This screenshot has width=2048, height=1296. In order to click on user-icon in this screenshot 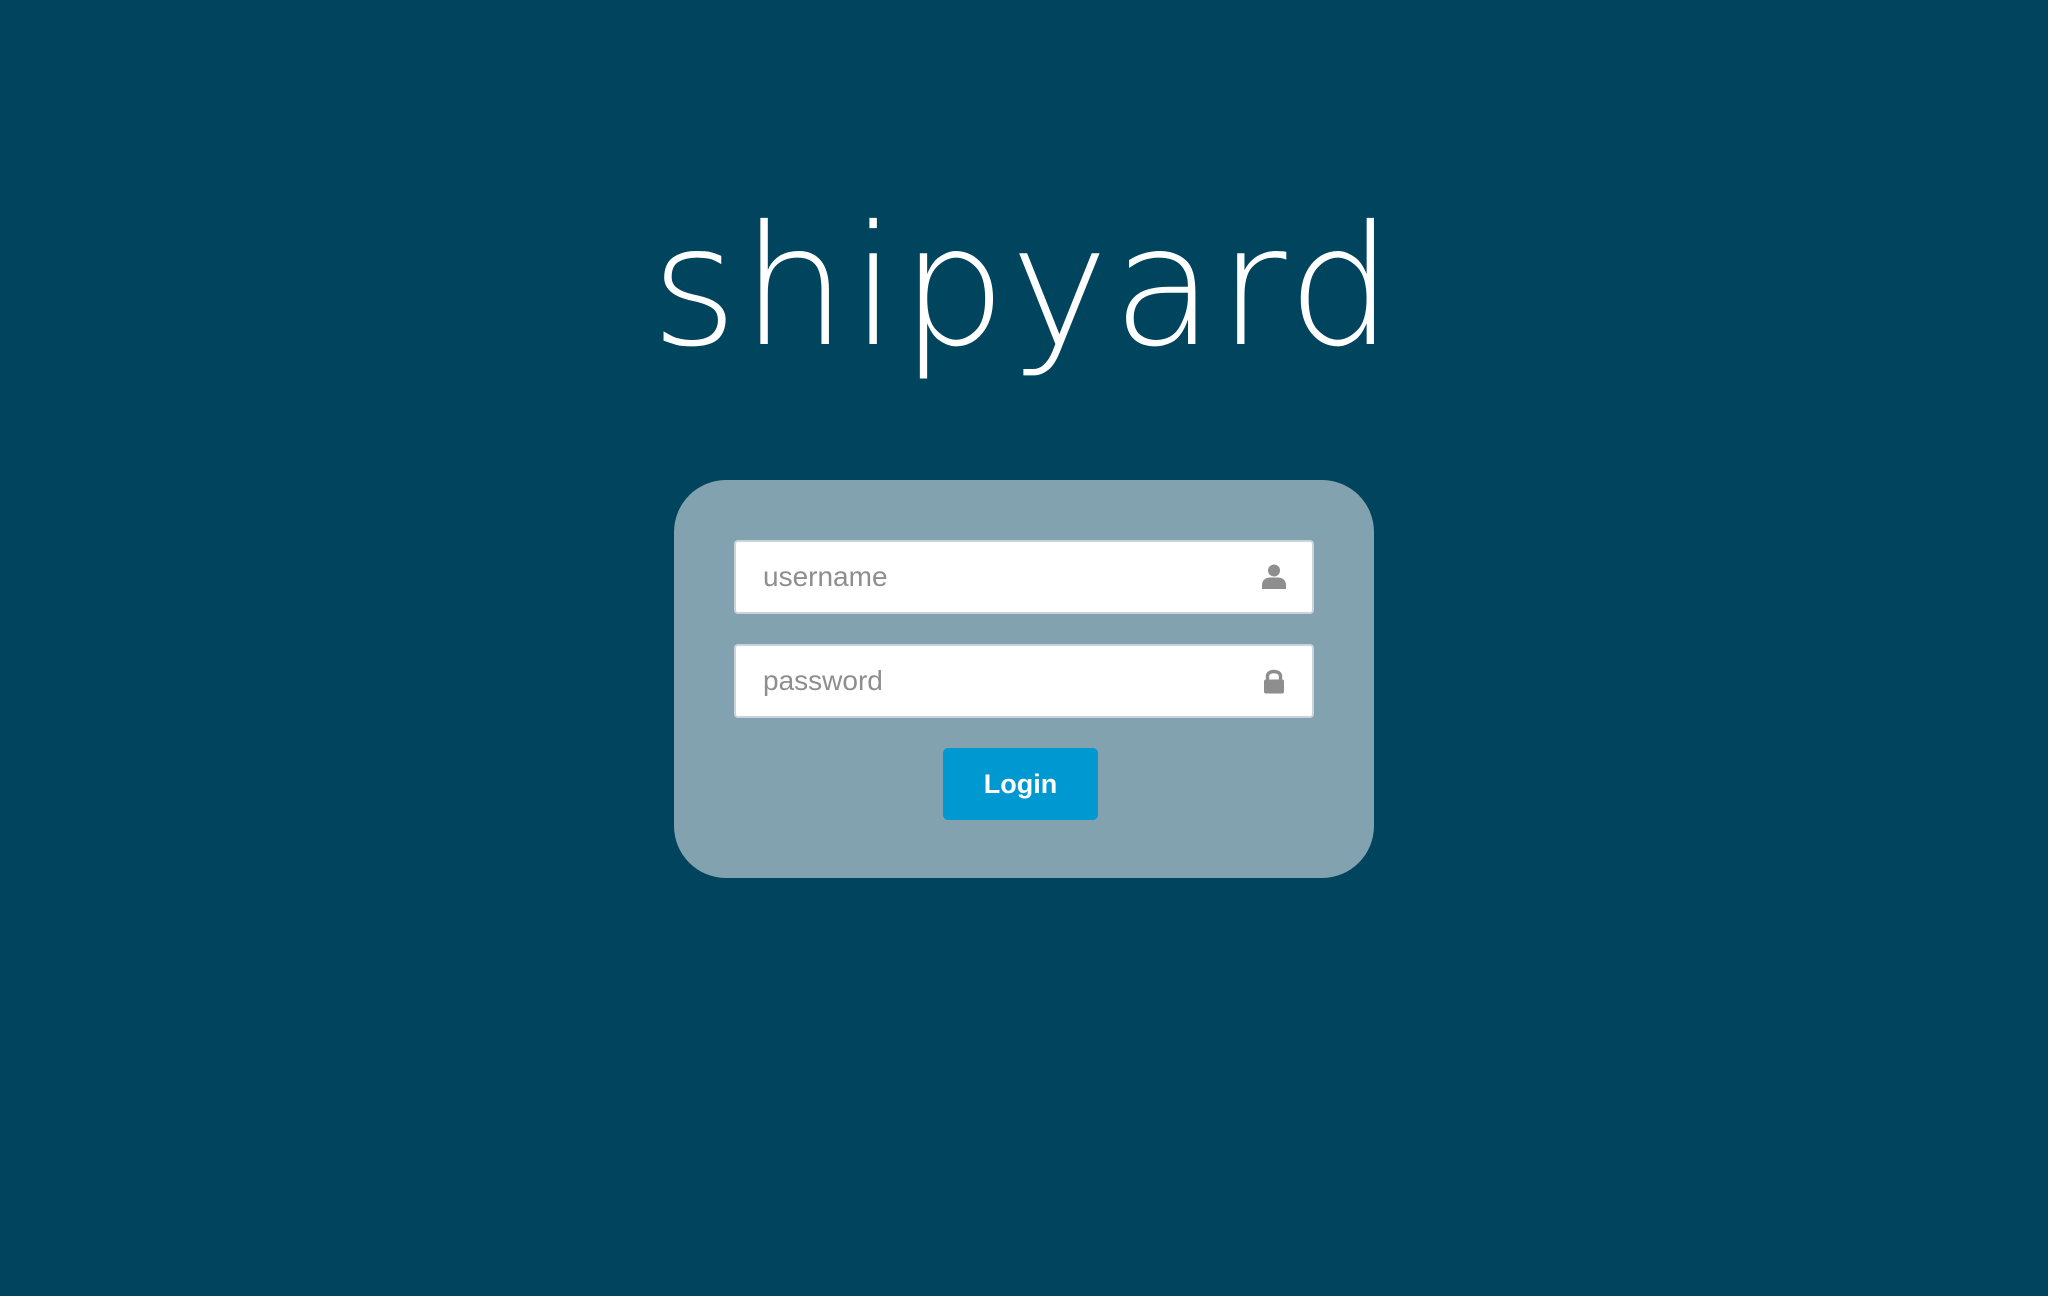, I will do `click(1274, 577)`.